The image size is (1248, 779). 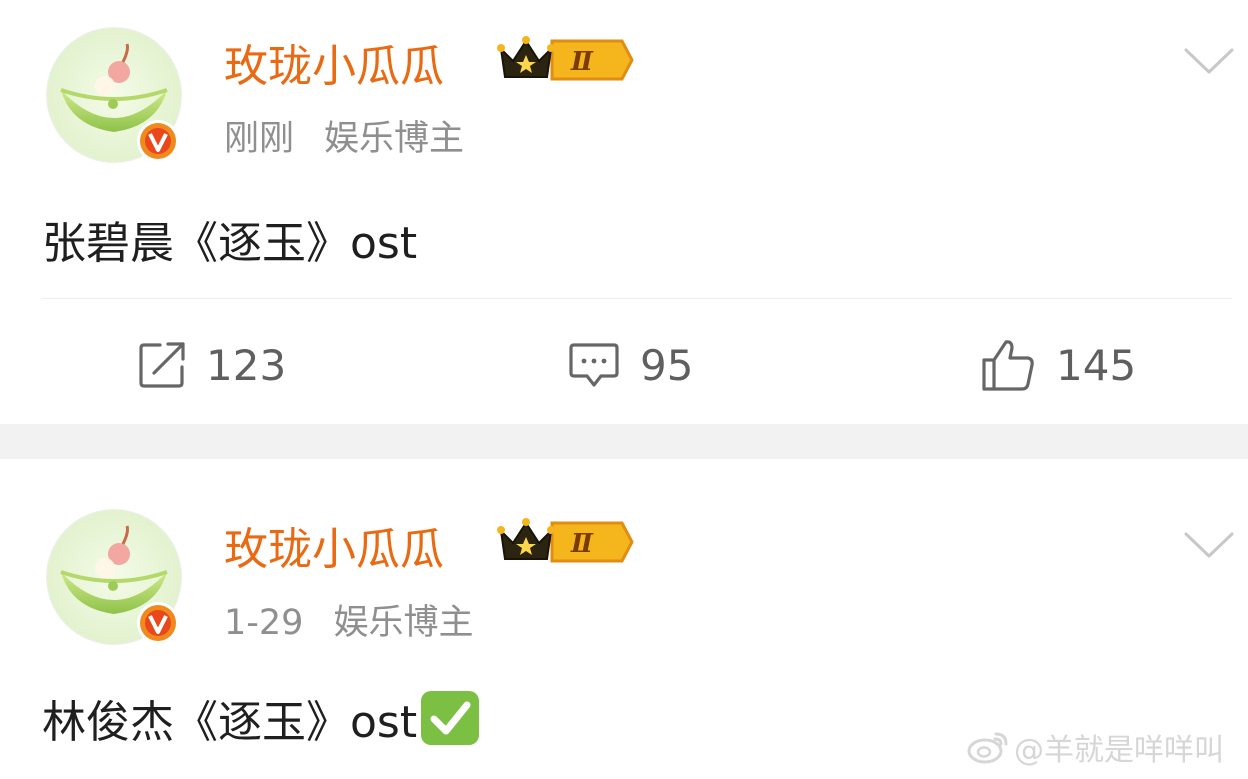 What do you see at coordinates (594, 365) in the screenshot?
I see `comment-icon` at bounding box center [594, 365].